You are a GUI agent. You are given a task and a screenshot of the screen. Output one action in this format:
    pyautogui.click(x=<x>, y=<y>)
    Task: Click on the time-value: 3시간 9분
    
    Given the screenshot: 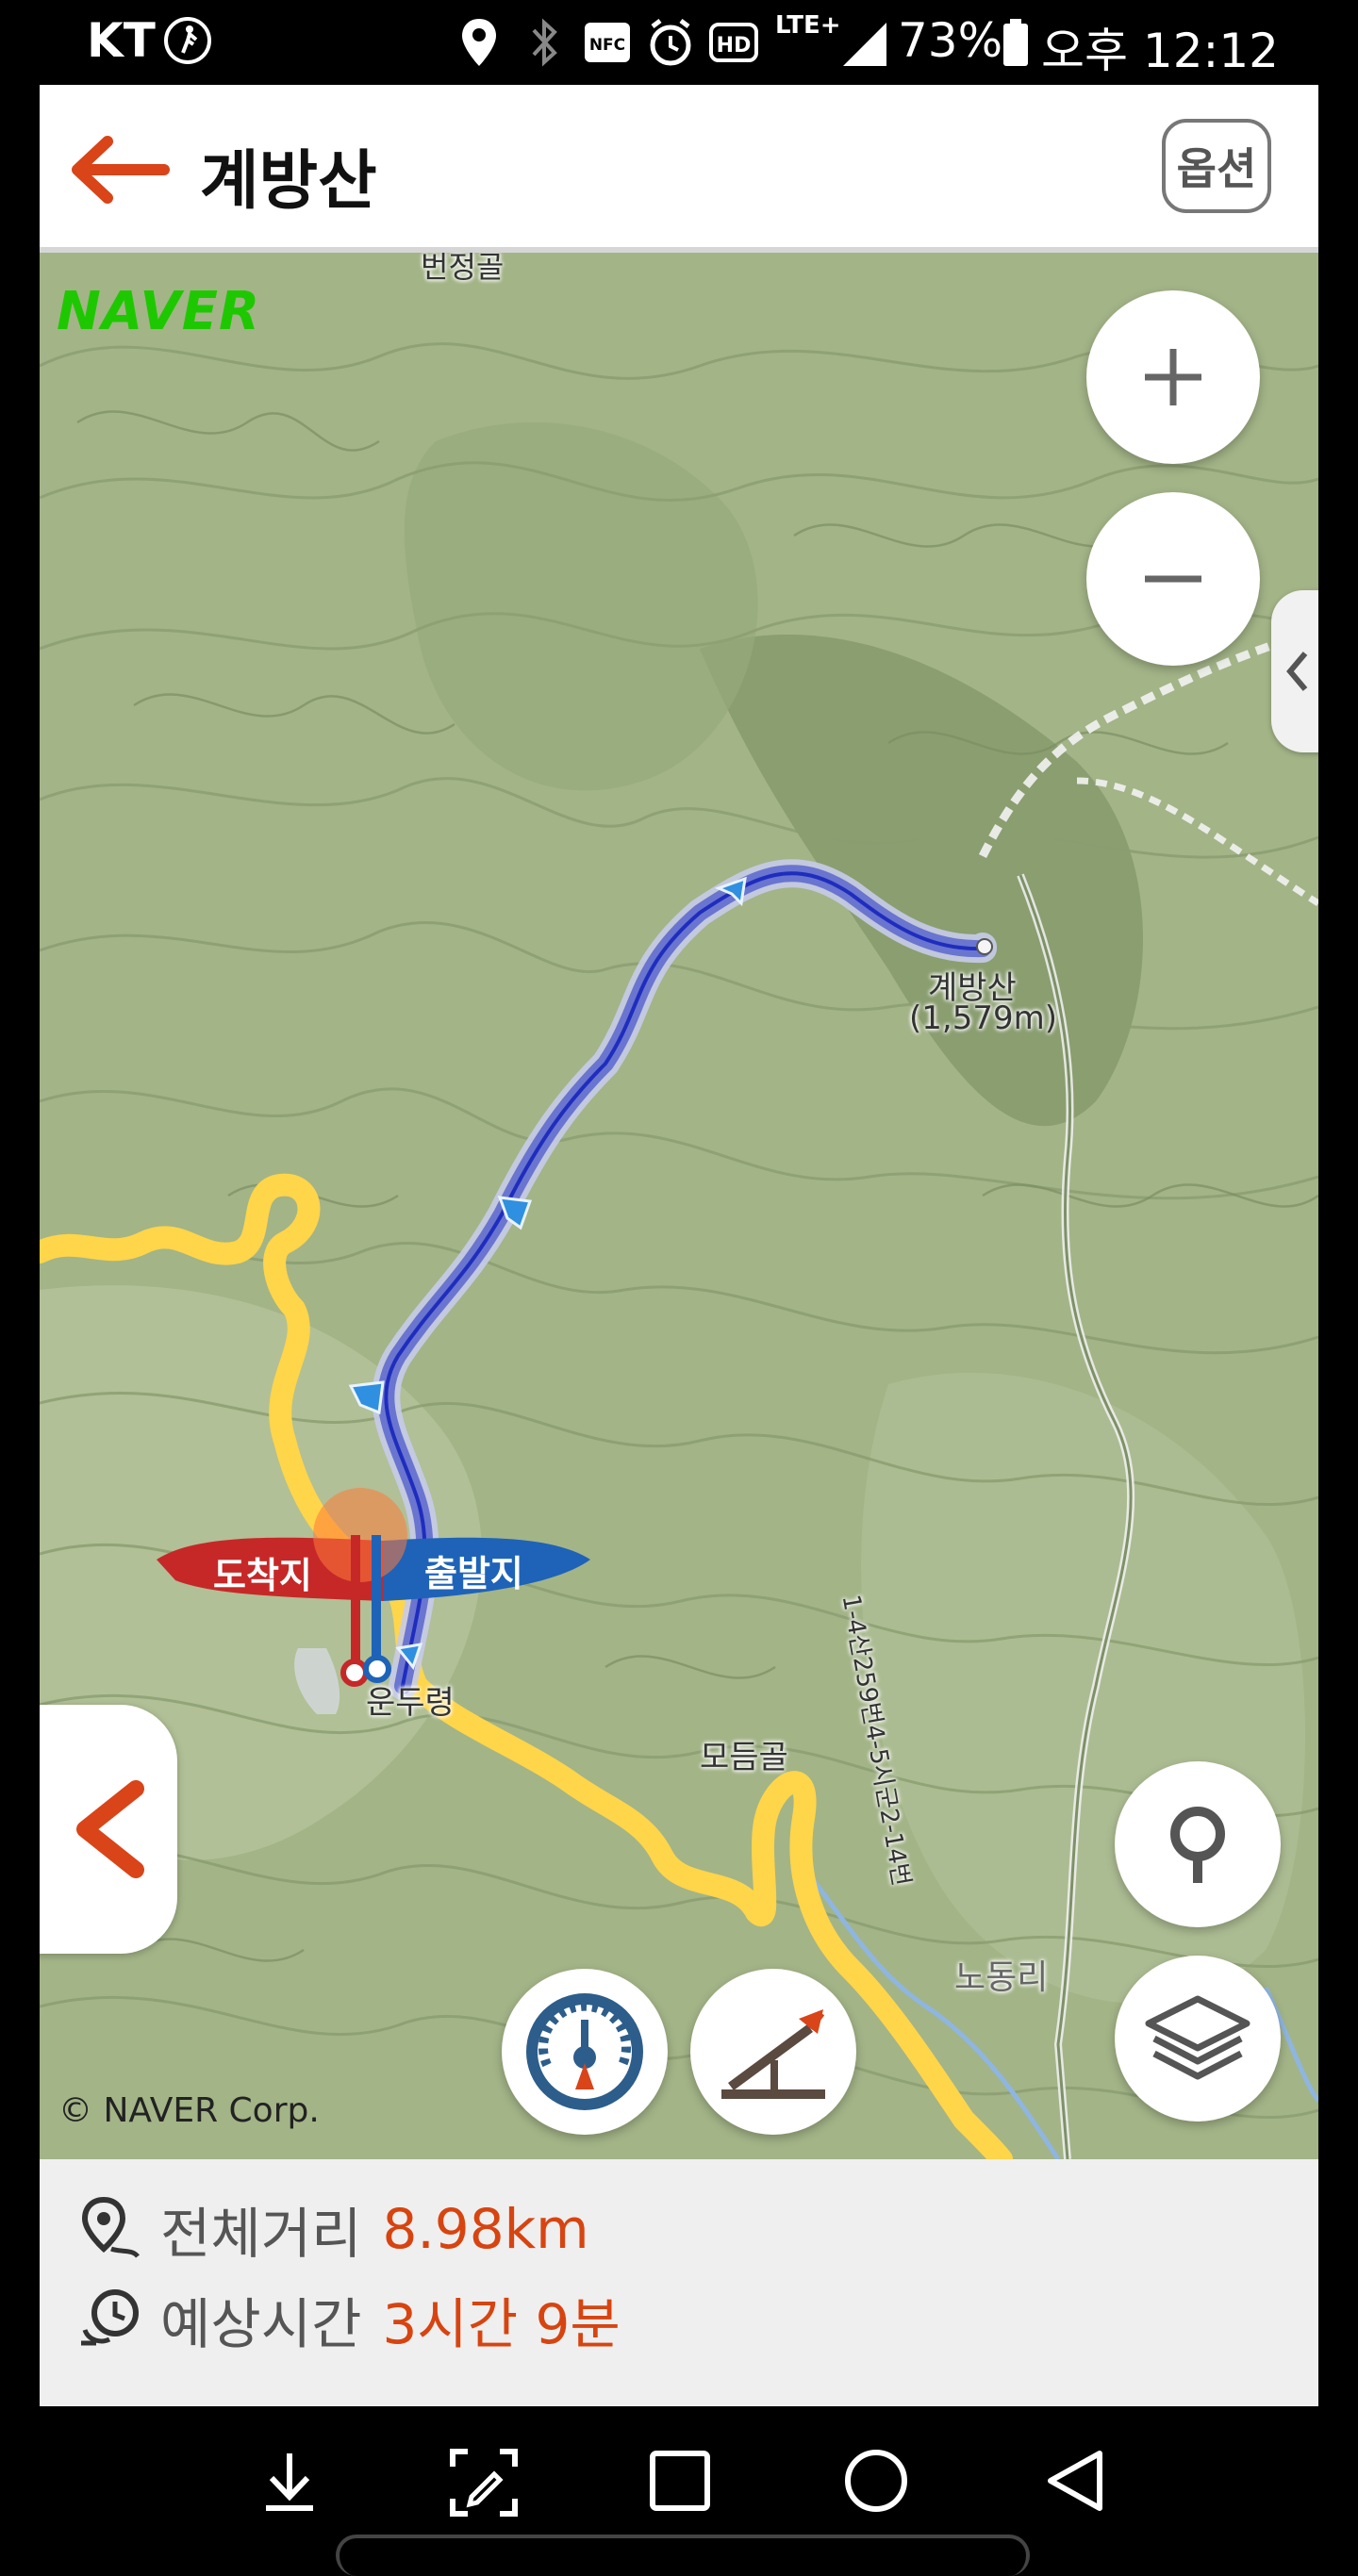 What is the action you would take?
    pyautogui.click(x=501, y=2324)
    